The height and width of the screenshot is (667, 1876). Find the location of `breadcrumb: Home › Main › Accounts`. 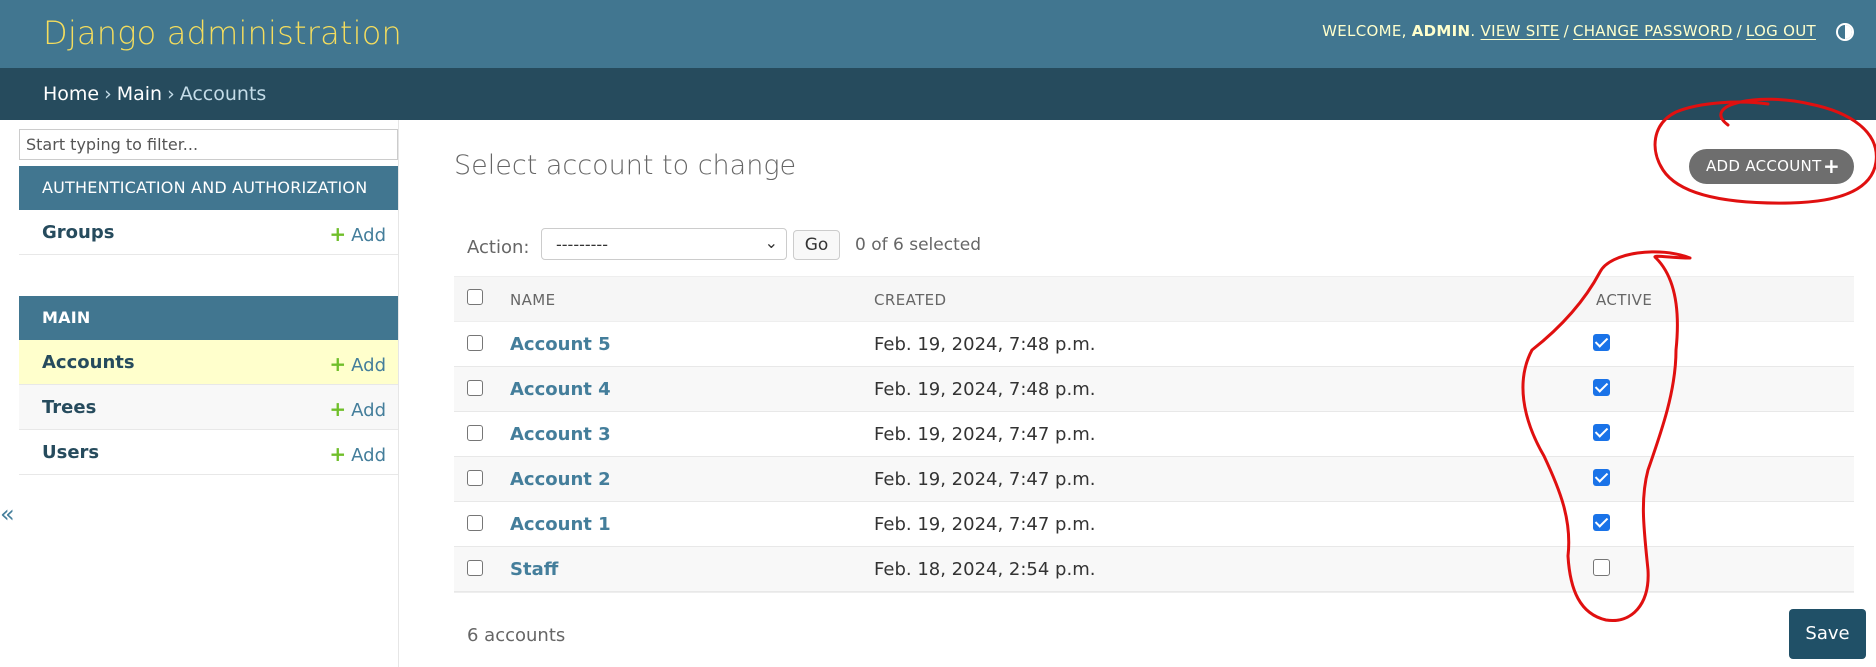

breadcrumb: Home › Main › Accounts is located at coordinates (938, 94).